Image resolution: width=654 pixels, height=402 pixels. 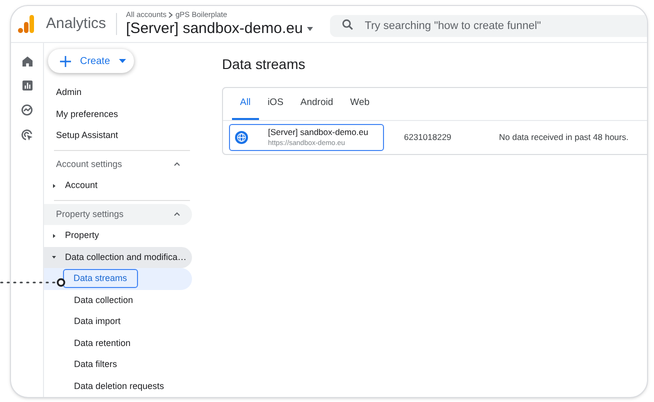 What do you see at coordinates (428, 137) in the screenshot?
I see `stream-id: 6231018229` at bounding box center [428, 137].